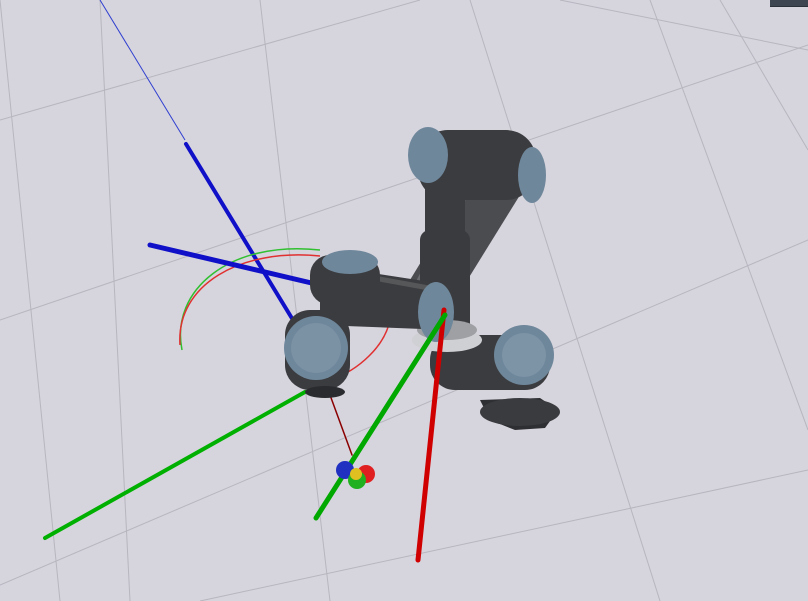 The height and width of the screenshot is (601, 808). I want to click on base-y-axis, so click(175, 465).